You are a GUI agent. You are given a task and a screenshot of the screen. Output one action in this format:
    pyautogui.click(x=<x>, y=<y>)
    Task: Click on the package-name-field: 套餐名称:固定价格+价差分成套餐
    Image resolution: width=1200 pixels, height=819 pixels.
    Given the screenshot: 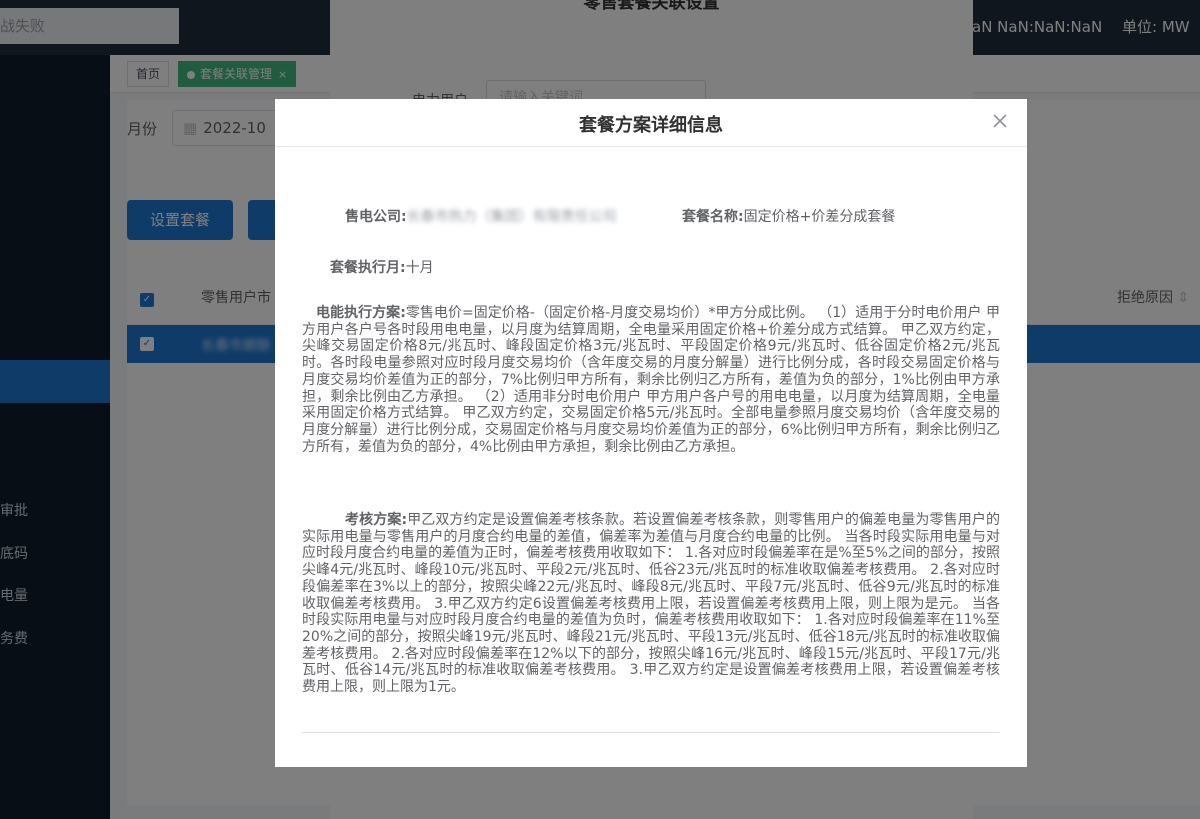 What is the action you would take?
    pyautogui.click(x=788, y=216)
    